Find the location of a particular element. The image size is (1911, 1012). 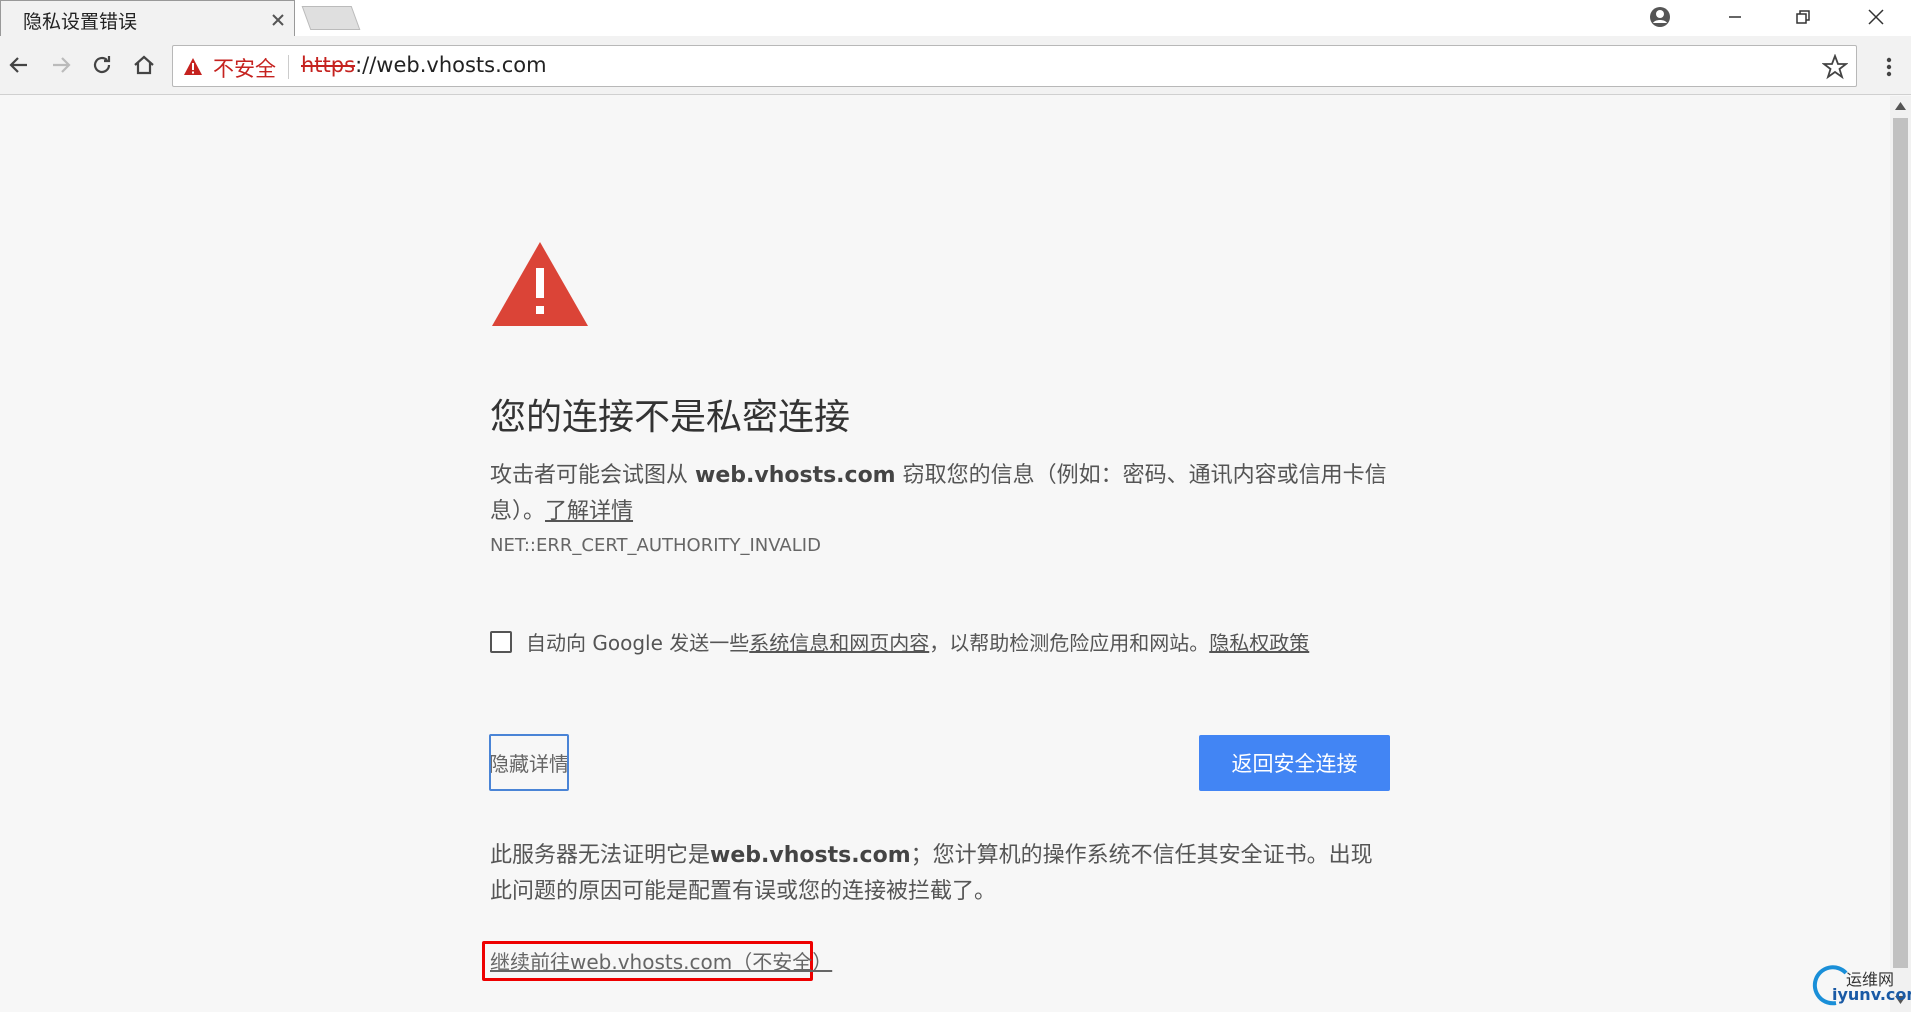

restore-button is located at coordinates (1803, 17).